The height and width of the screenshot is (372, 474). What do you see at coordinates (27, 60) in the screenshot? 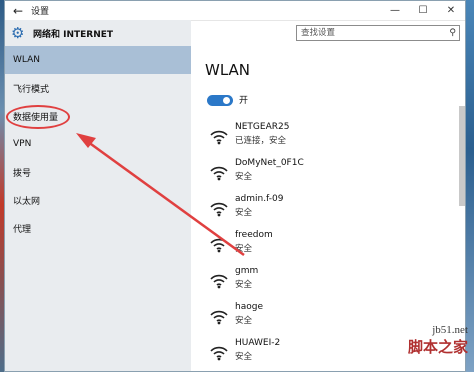
I see `sidebar-item-label: WLAN` at bounding box center [27, 60].